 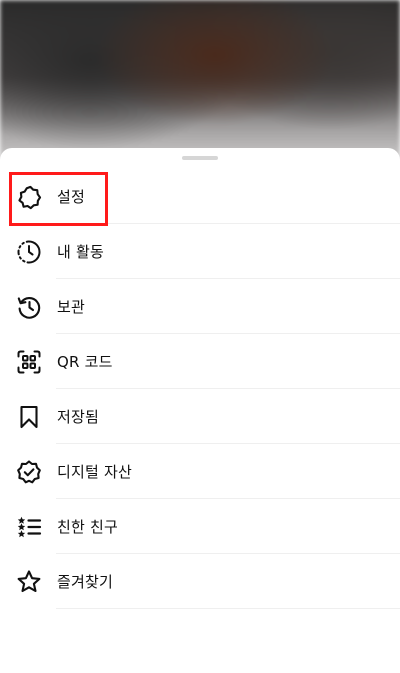 I want to click on archive-history-icon, so click(x=29, y=307).